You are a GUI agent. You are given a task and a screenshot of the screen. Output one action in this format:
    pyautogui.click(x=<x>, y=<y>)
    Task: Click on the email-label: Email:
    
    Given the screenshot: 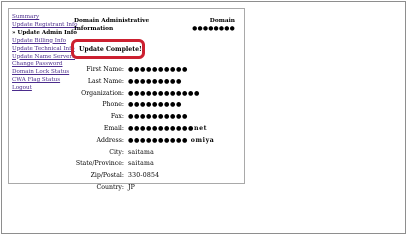 What is the action you would take?
    pyautogui.click(x=113, y=128)
    